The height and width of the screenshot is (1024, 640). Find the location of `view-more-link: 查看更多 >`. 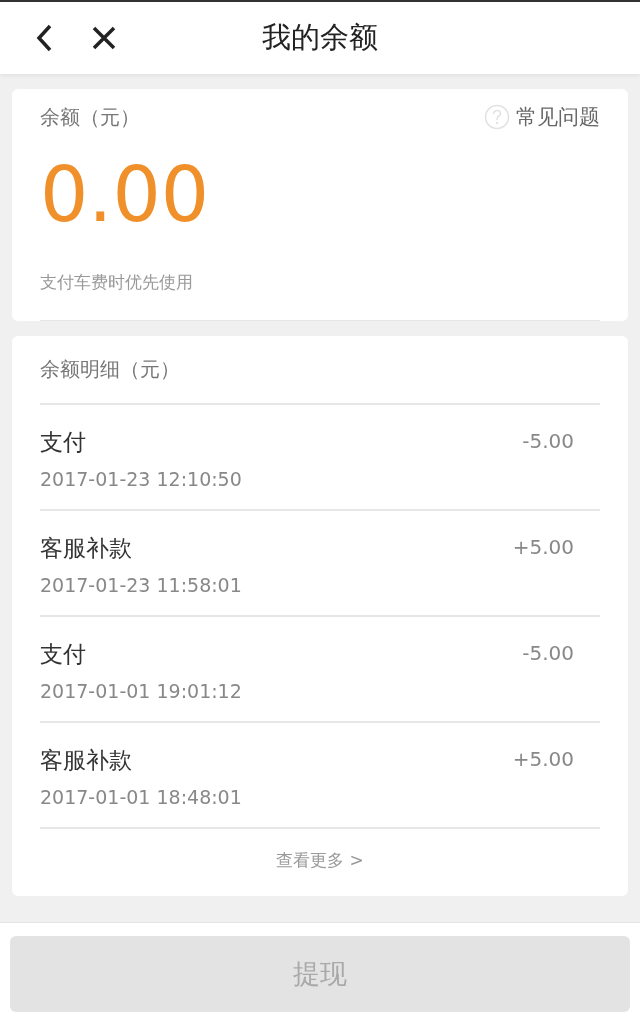

view-more-link: 查看更多 > is located at coordinates (320, 863).